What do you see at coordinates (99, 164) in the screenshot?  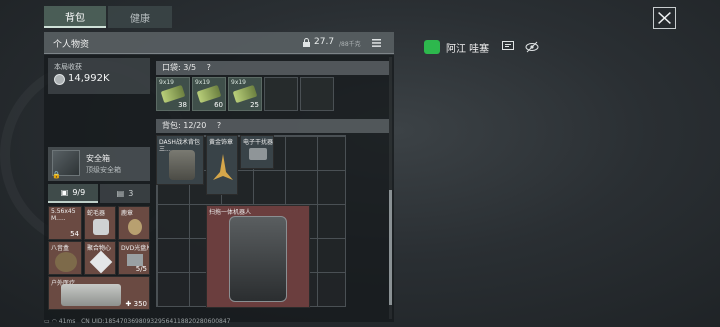 I see `safe-box: 🔒 安全箱 顶级安全箱` at bounding box center [99, 164].